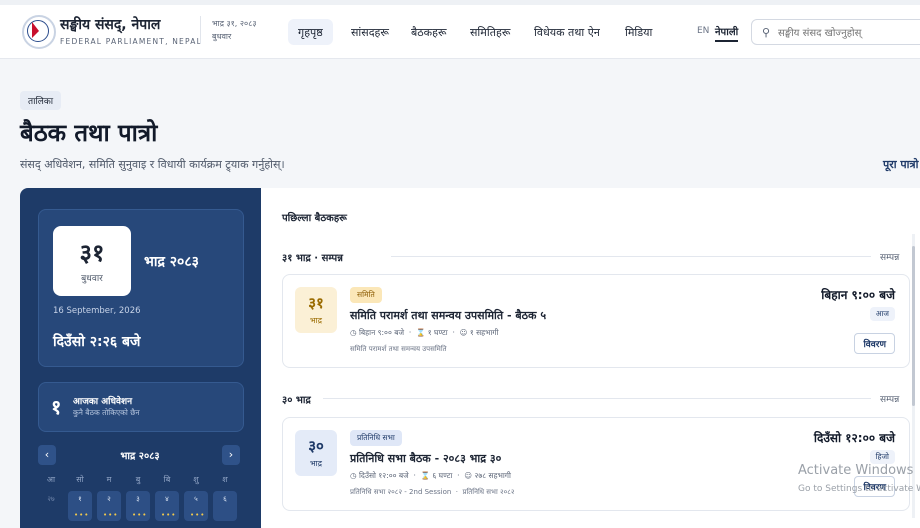 The height and width of the screenshot is (528, 920). I want to click on site-title: सङ्घीय संसद्, नेपाल, so click(110, 24).